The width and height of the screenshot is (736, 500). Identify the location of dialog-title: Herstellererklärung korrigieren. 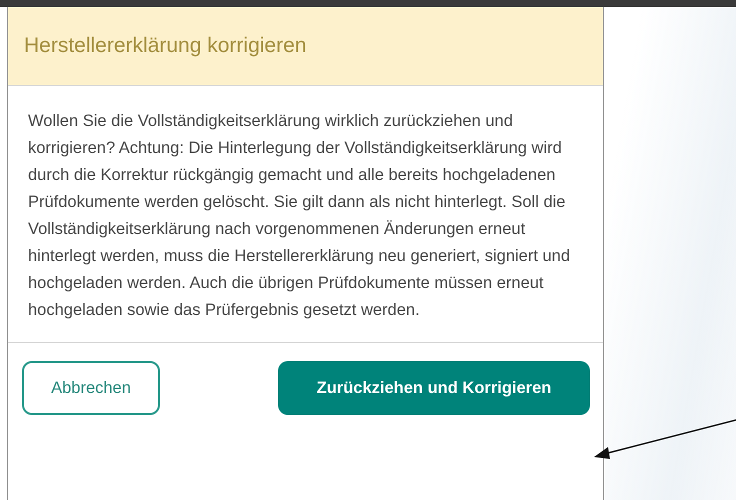
(165, 46).